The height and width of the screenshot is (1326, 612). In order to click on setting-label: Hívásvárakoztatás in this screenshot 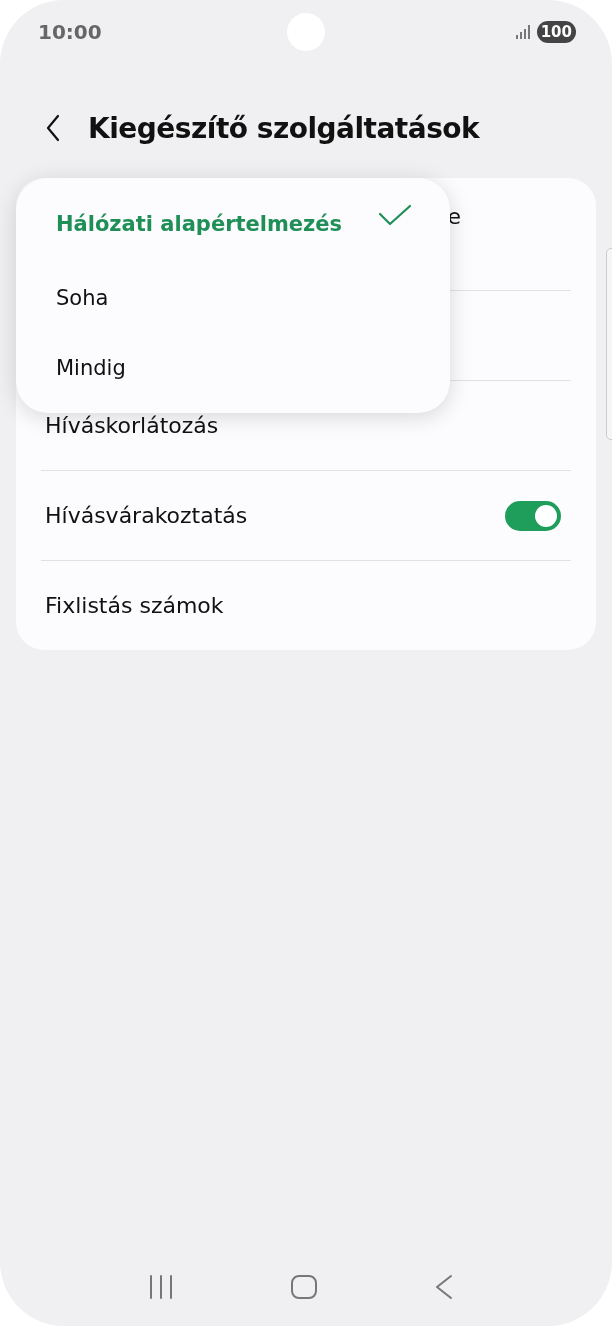, I will do `click(146, 515)`.